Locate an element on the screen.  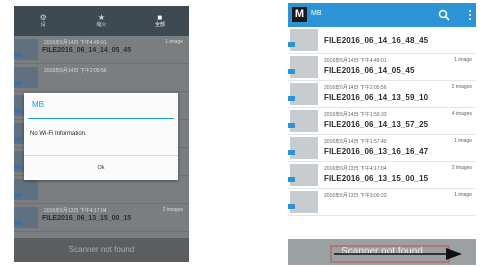
left-tab-bar: ⚙ 设 ★ 缩火 ■ 全部 is located at coordinates (101, 21).